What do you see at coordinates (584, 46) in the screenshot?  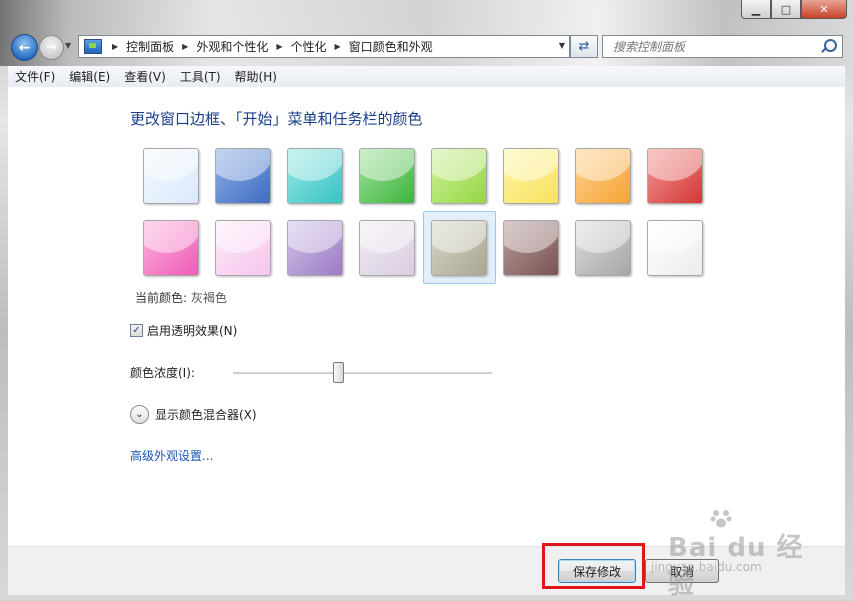 I see `refresh-icon: ⇄` at bounding box center [584, 46].